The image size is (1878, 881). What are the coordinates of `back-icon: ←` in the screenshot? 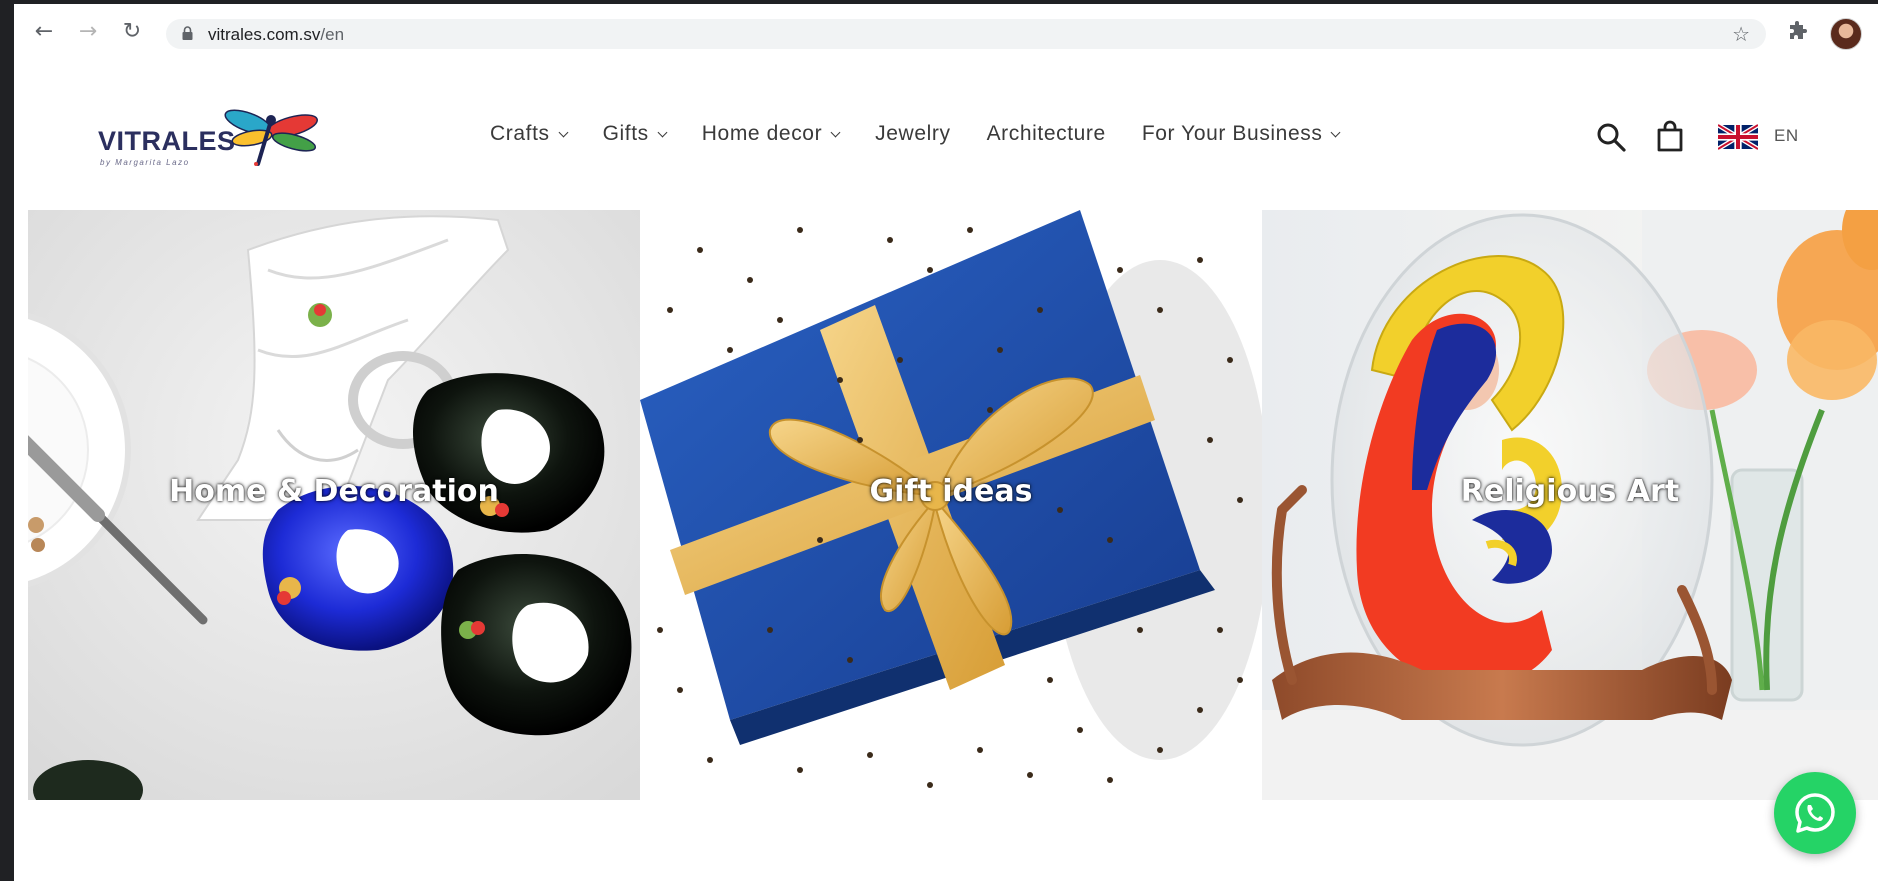 It's located at (44, 32).